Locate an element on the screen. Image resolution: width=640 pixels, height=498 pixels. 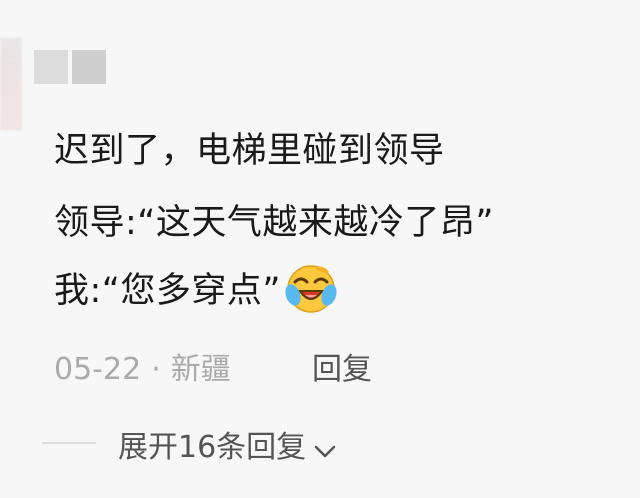
divider is located at coordinates (69, 443).